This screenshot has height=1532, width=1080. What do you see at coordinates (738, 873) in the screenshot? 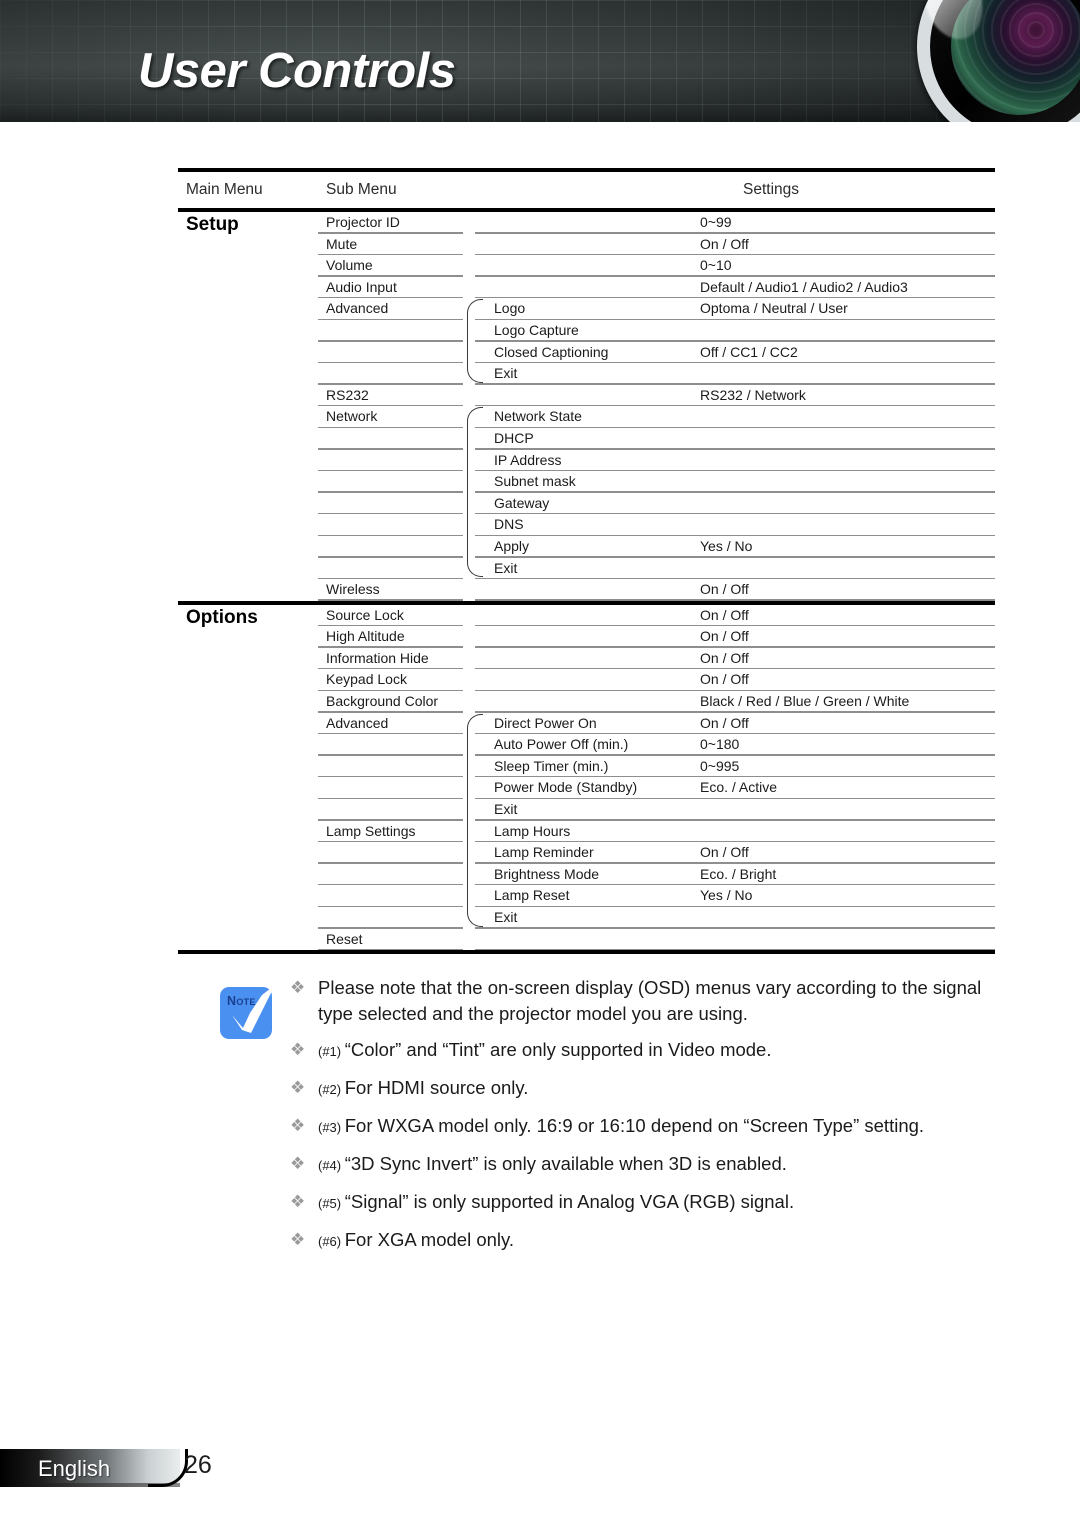
I see `setting-value: Eco. / Bright` at bounding box center [738, 873].